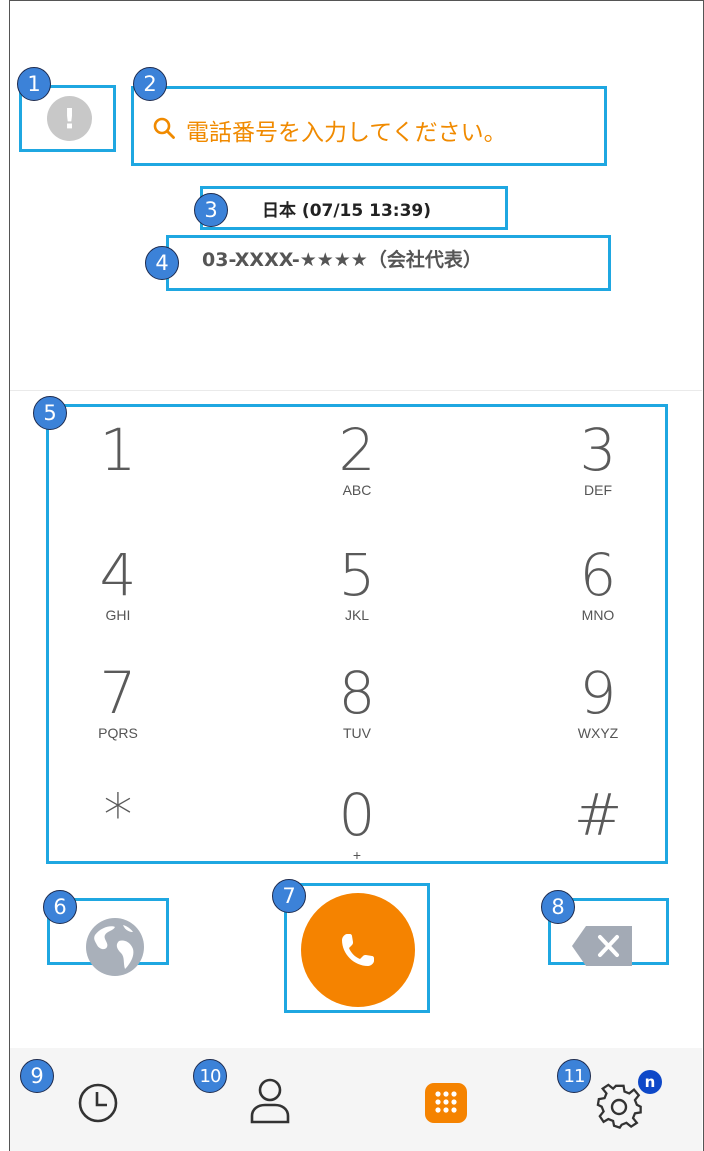 Image resolution: width=704 pixels, height=1151 pixels. What do you see at coordinates (98, 1103) in the screenshot?
I see `clock-icon` at bounding box center [98, 1103].